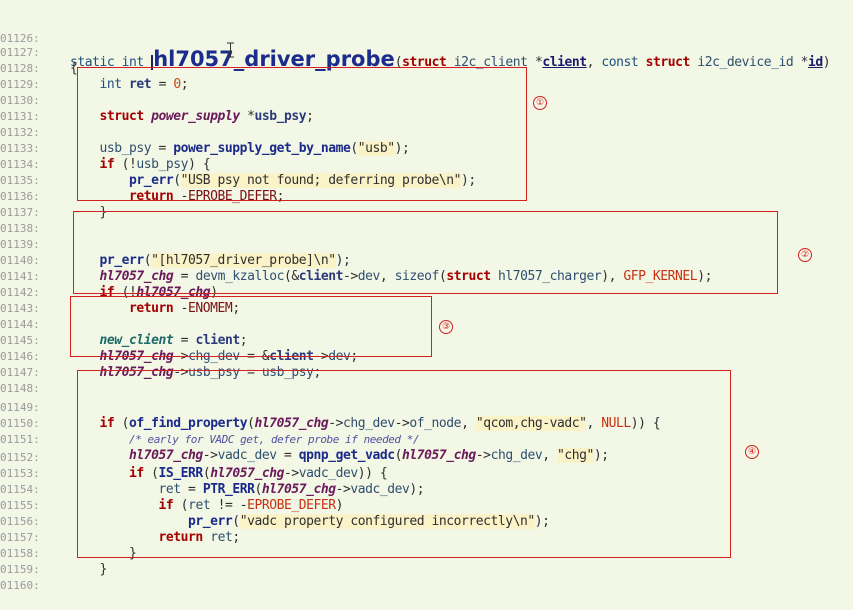 The width and height of the screenshot is (853, 610). I want to click on code-line: 01158: }, so click(53, 553).